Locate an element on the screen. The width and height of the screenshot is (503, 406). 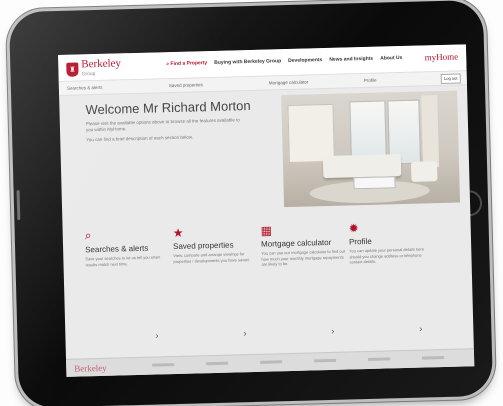
nav-developments: Developments is located at coordinates (305, 60).